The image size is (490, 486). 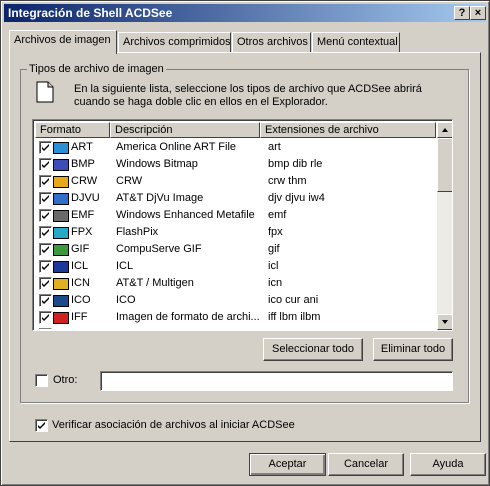 What do you see at coordinates (160, 198) in the screenshot?
I see `description-cell: AT&T DjVu Image` at bounding box center [160, 198].